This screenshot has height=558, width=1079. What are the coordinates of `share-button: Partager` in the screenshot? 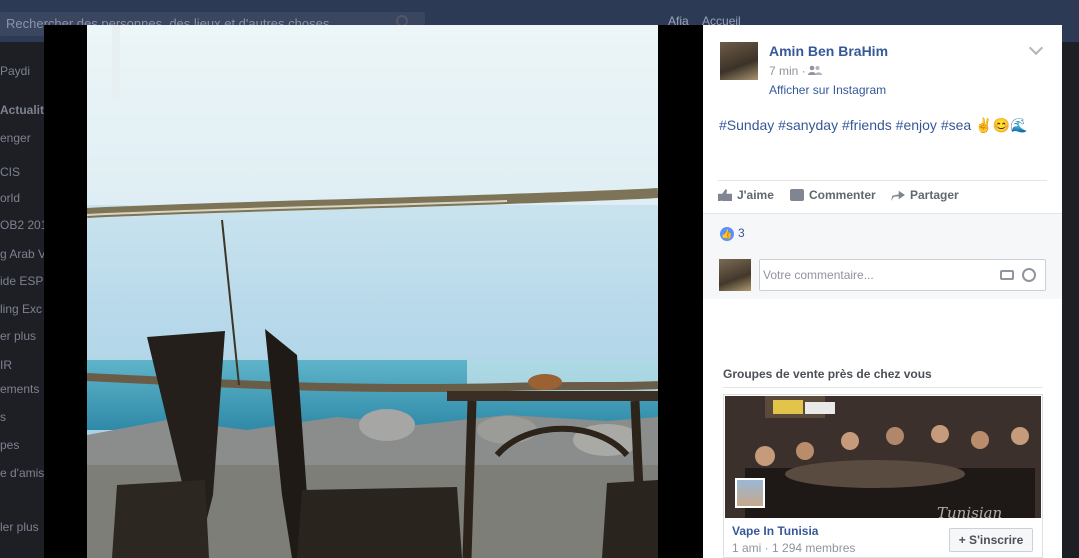 It's located at (925, 195).